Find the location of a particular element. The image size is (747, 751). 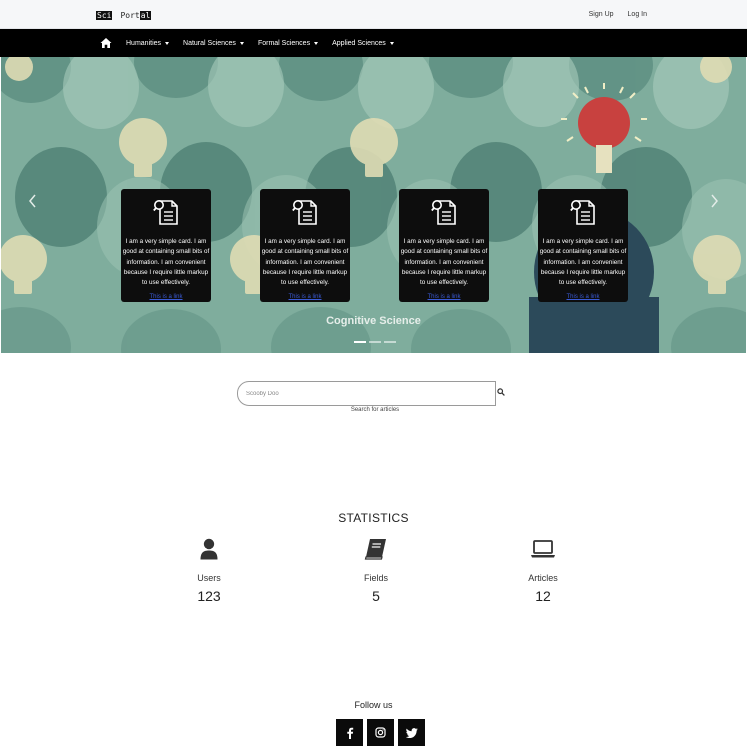

facebook-button is located at coordinates (349, 732).